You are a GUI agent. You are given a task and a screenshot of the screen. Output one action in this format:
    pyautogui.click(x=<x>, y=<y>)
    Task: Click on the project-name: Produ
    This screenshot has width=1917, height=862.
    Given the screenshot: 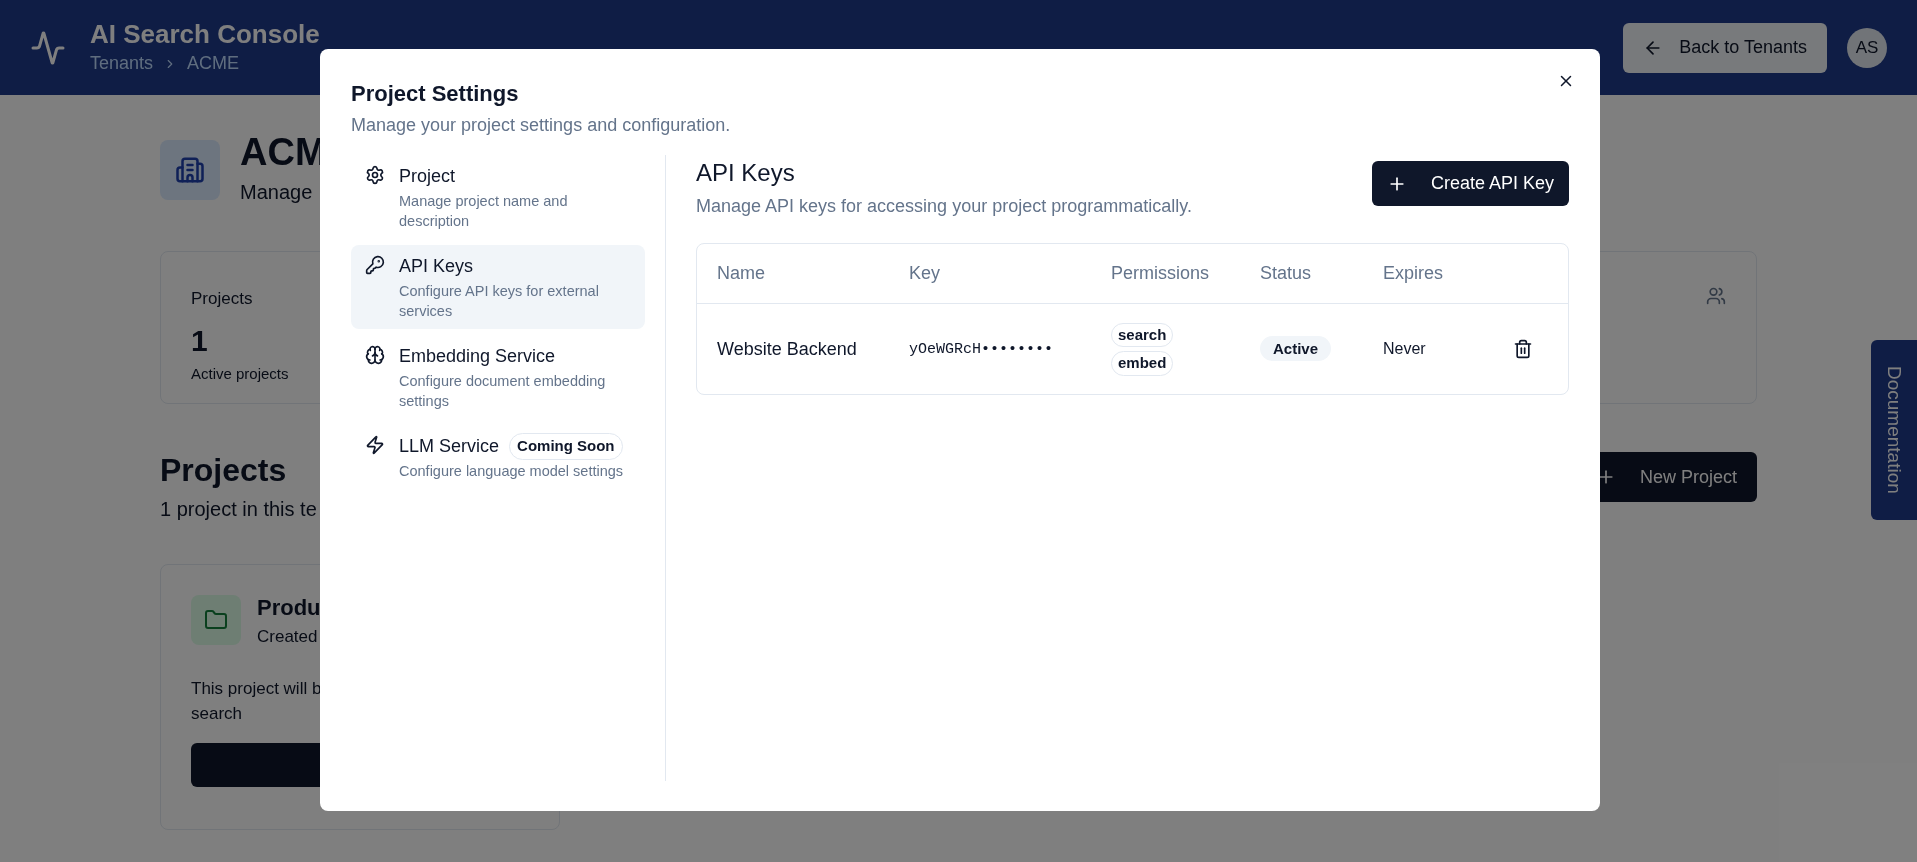 What is the action you would take?
    pyautogui.click(x=289, y=608)
    